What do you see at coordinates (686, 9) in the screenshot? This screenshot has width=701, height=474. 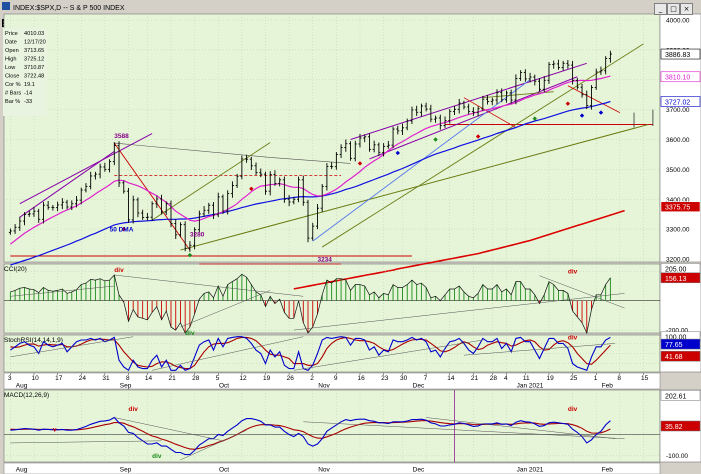 I see `close-button: ×` at bounding box center [686, 9].